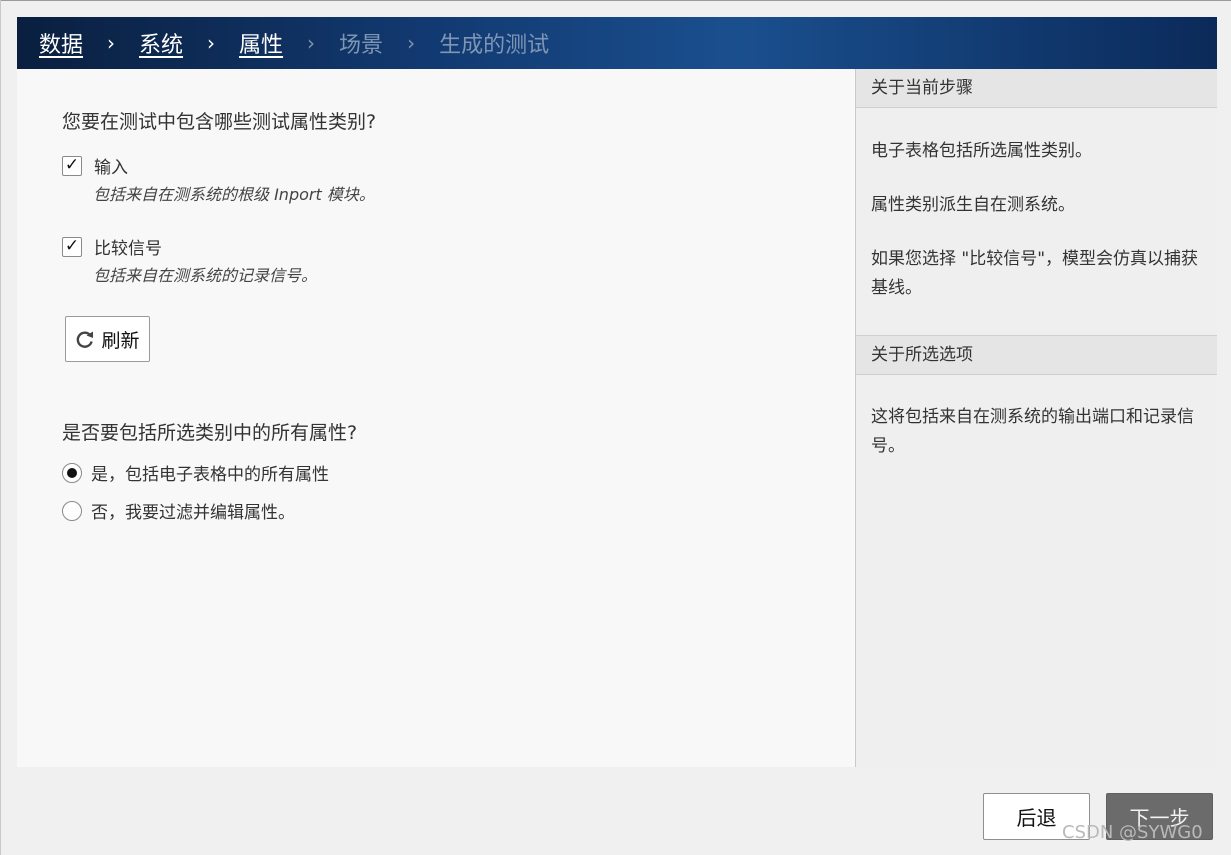  I want to click on refresh-button: 刷新, so click(107, 339).